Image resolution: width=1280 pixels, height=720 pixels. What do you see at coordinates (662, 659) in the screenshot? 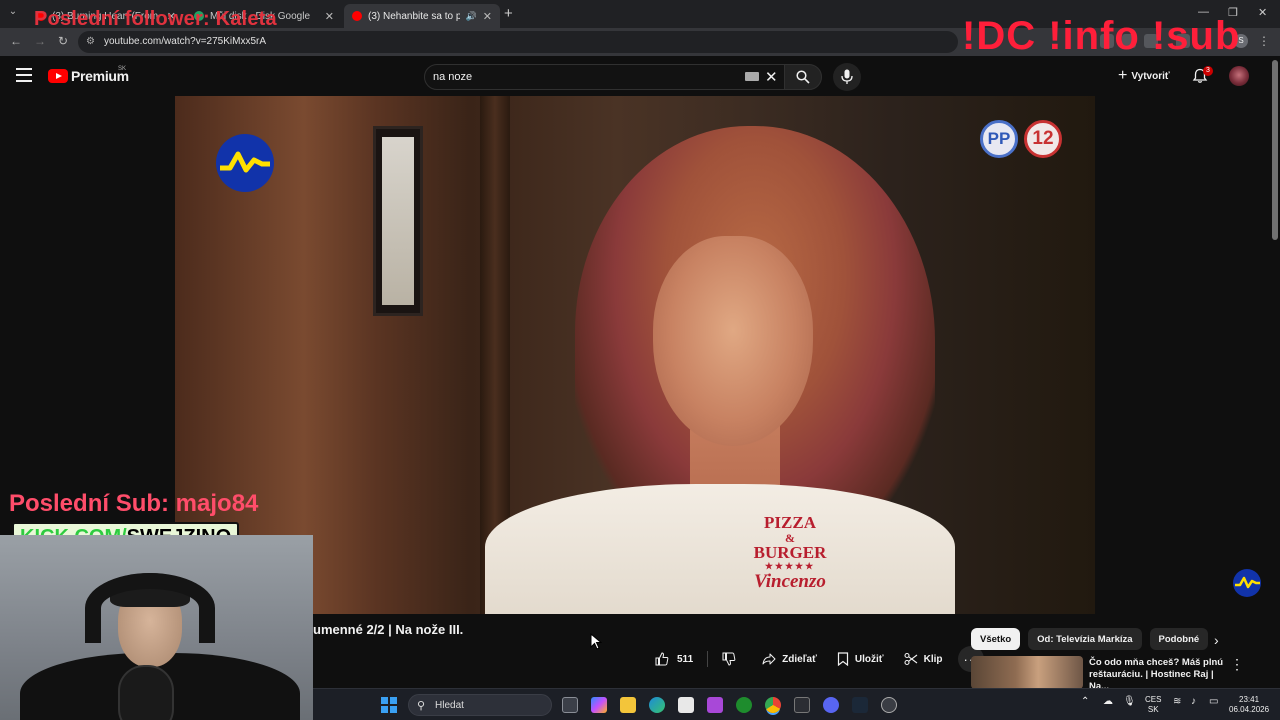
I see `thumbs-up-icon` at bounding box center [662, 659].